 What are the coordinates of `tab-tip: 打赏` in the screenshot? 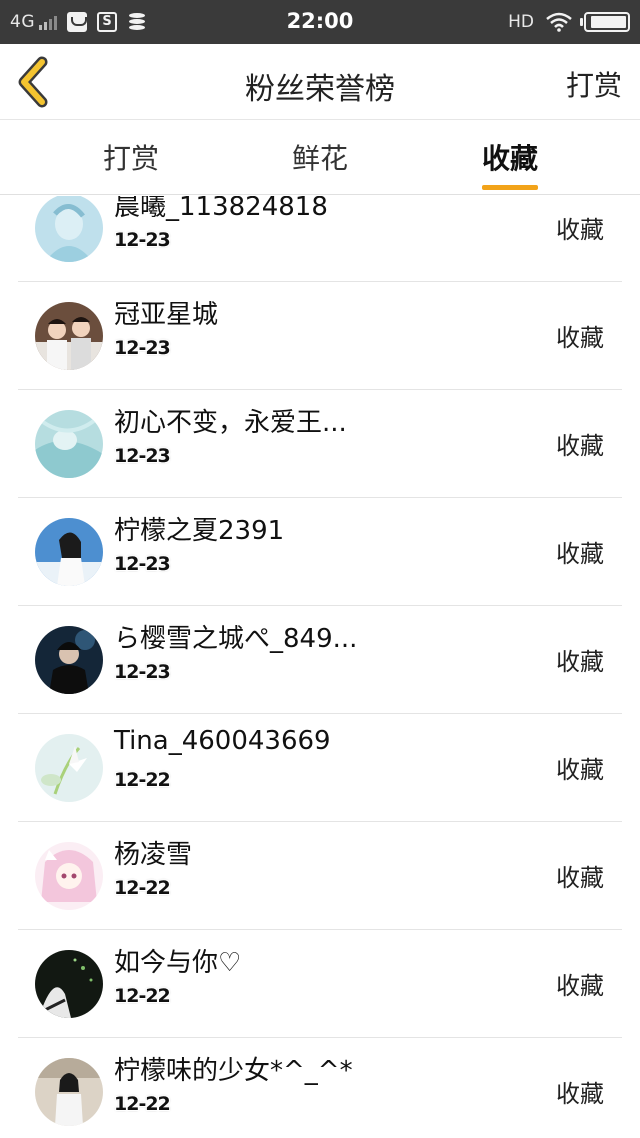 It's located at (131, 157).